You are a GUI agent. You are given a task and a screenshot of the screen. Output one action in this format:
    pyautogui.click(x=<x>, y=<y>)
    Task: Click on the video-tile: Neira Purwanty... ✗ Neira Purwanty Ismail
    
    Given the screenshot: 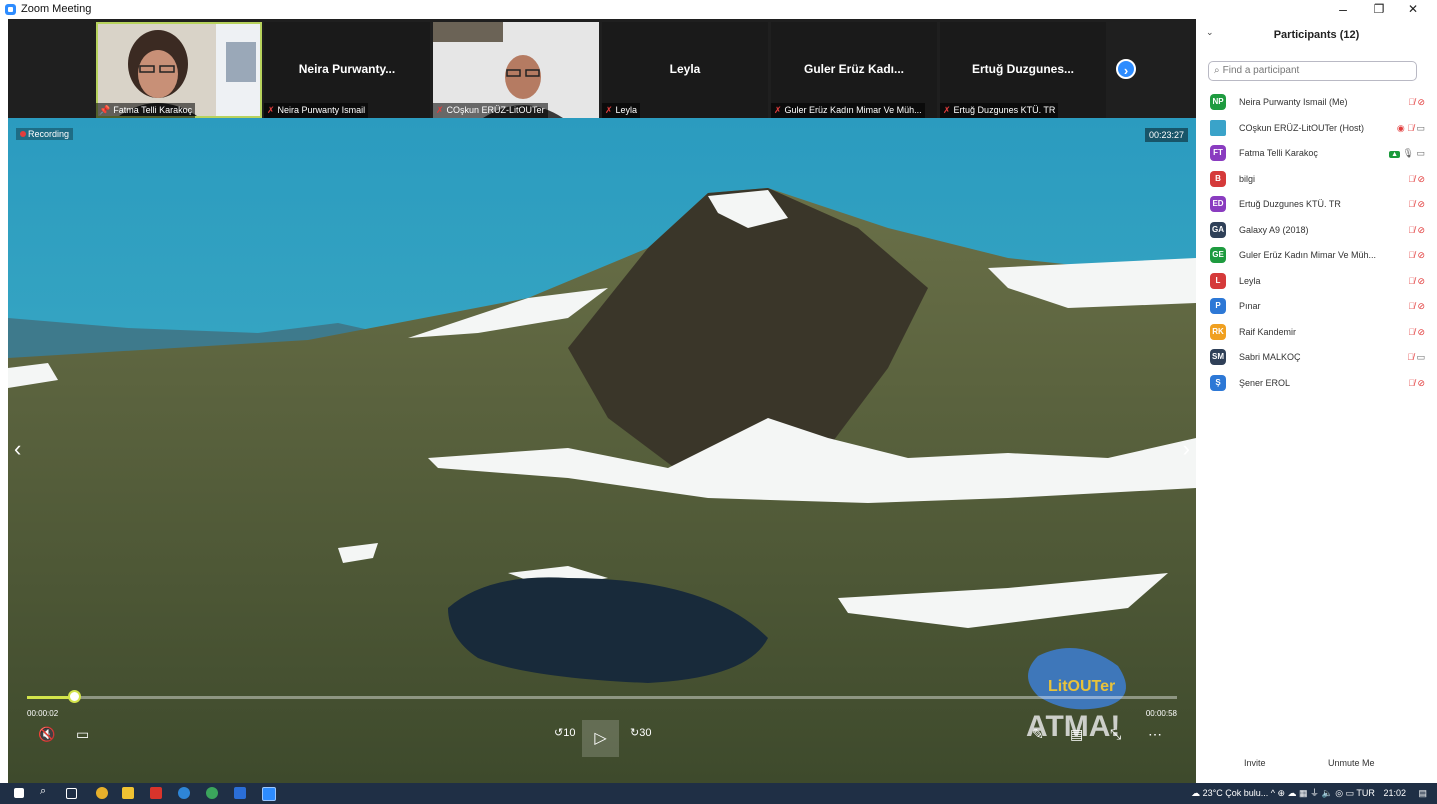 What is the action you would take?
    pyautogui.click(x=347, y=70)
    